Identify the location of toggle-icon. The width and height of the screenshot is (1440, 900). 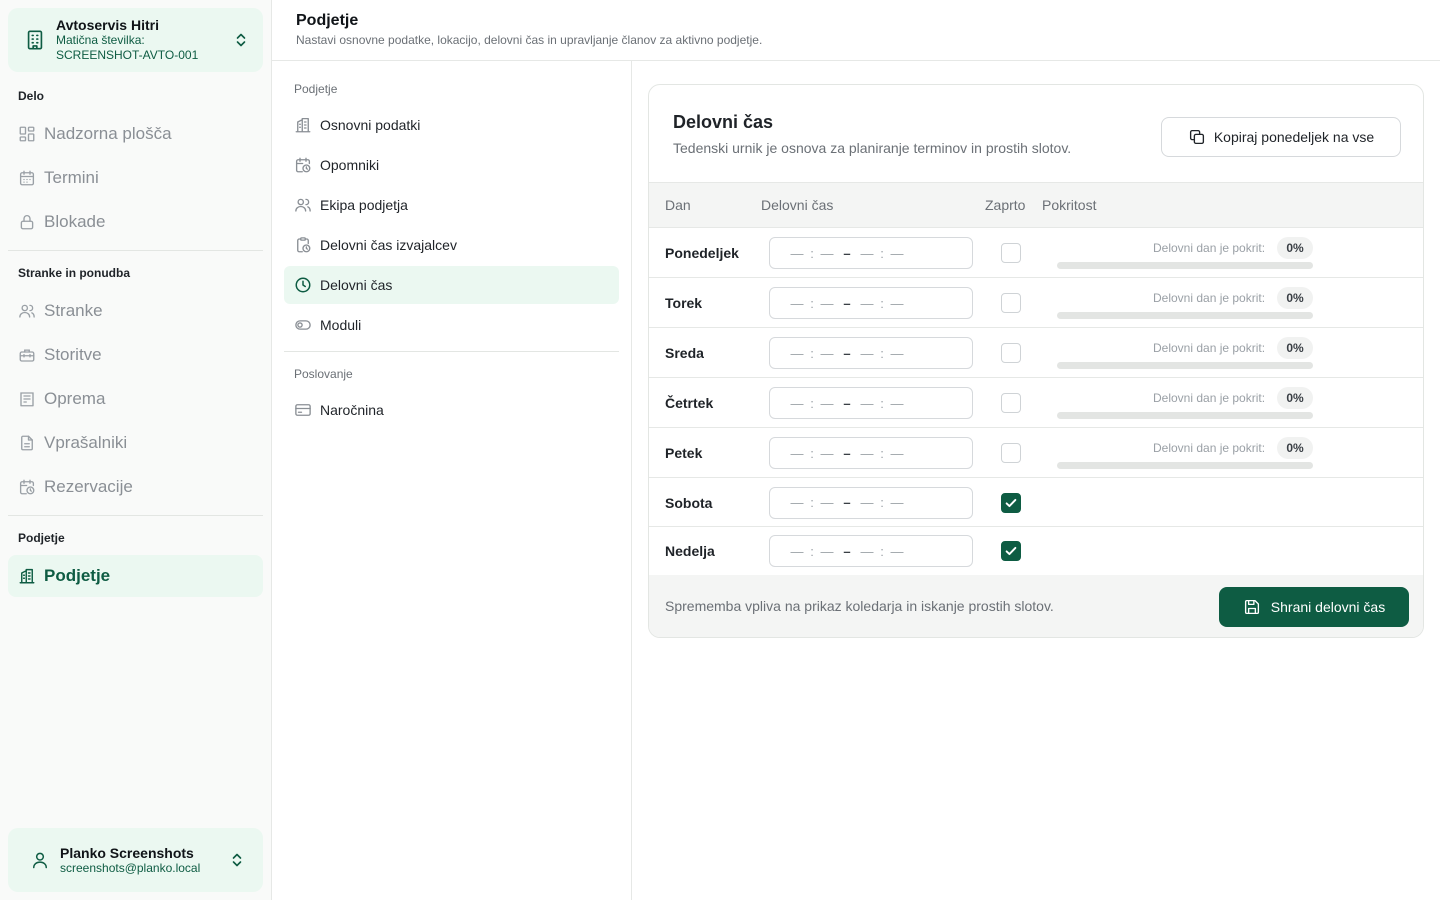
(303, 325).